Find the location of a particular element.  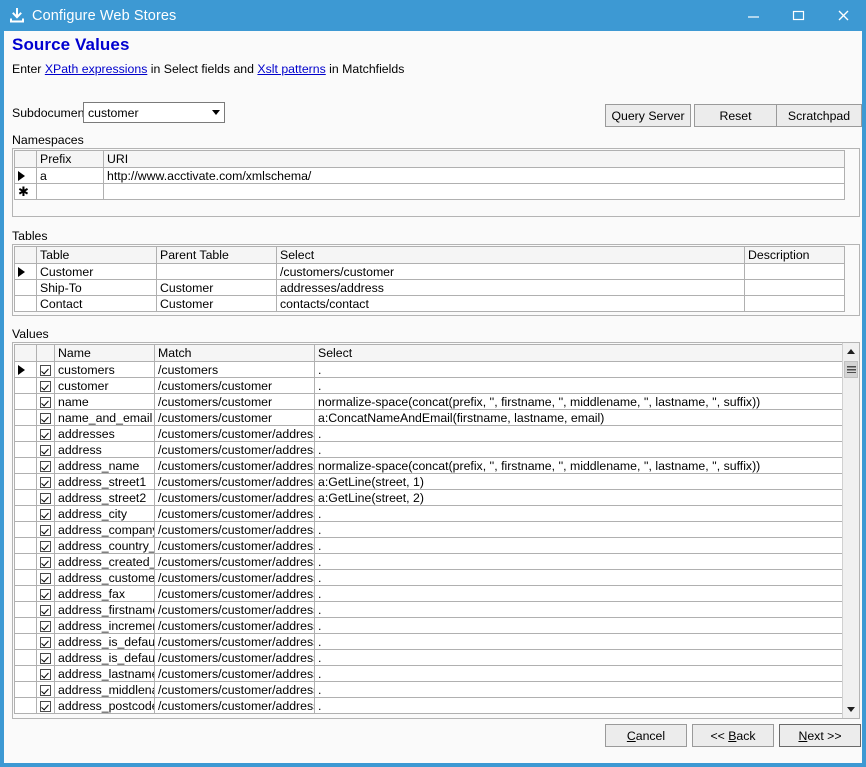

namespace-uri-cell is located at coordinates (474, 191).